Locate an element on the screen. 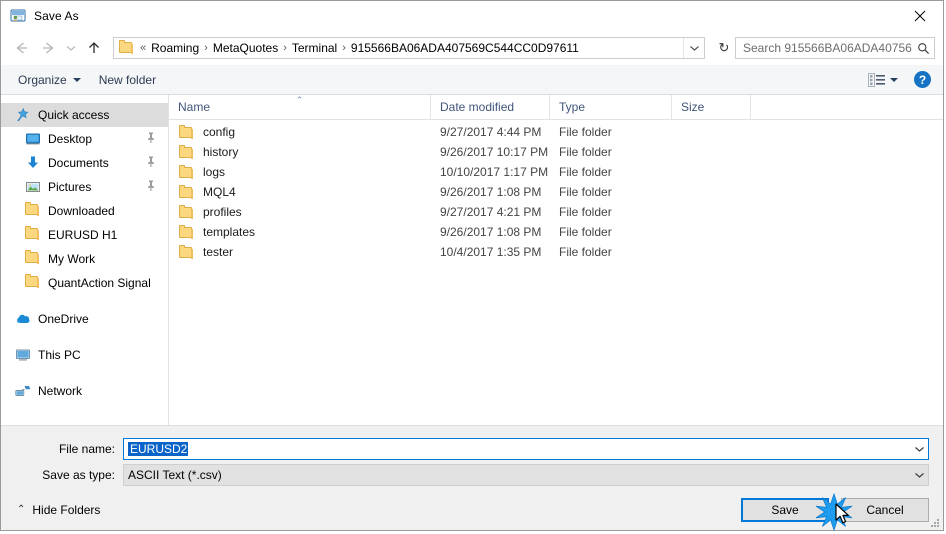  table-row: tester 10/4/2017 1:35 PM File folder is located at coordinates (556, 252).